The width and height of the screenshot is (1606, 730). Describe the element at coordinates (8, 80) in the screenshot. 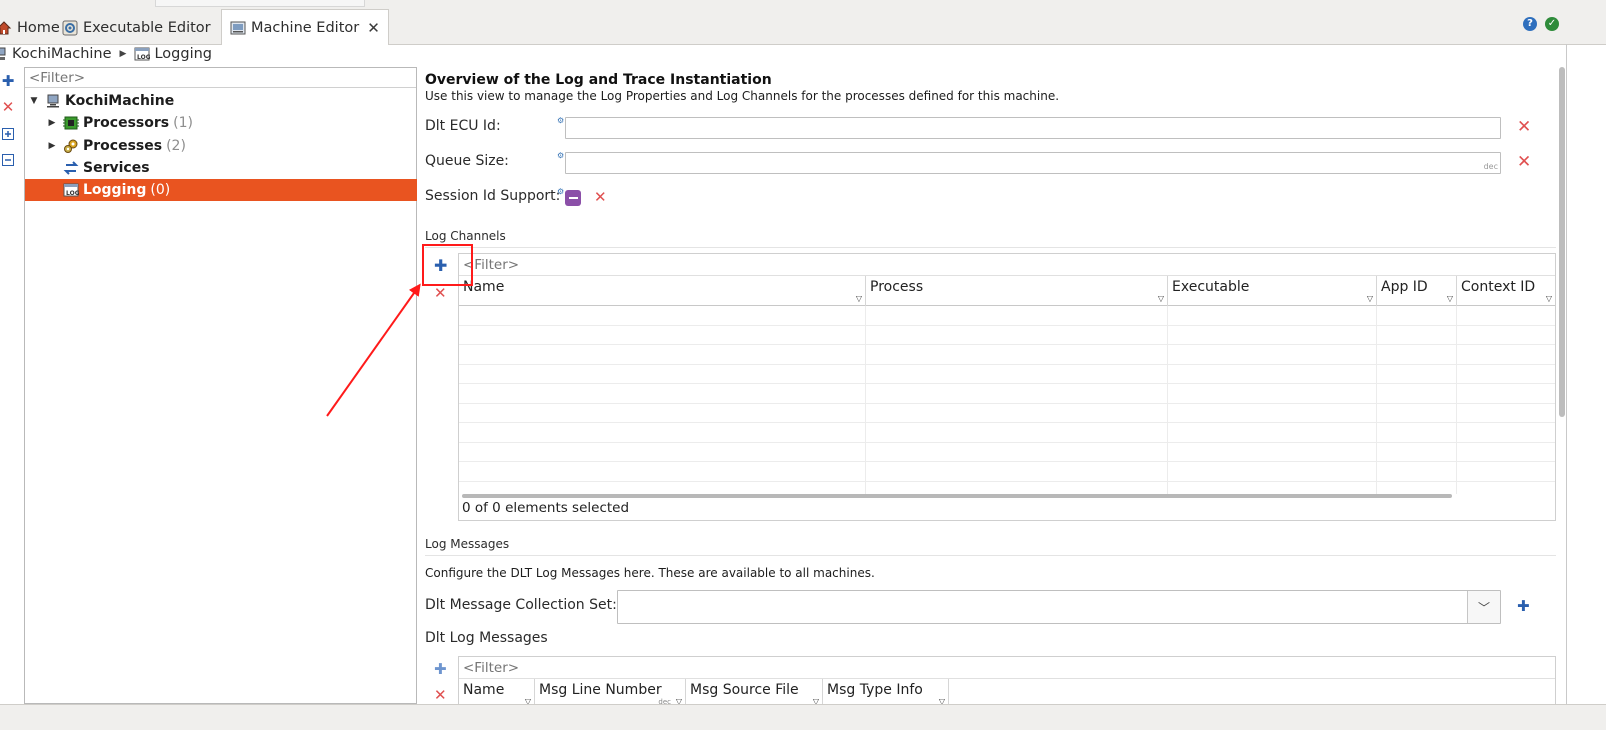

I see `add-icon: ✚` at that location.